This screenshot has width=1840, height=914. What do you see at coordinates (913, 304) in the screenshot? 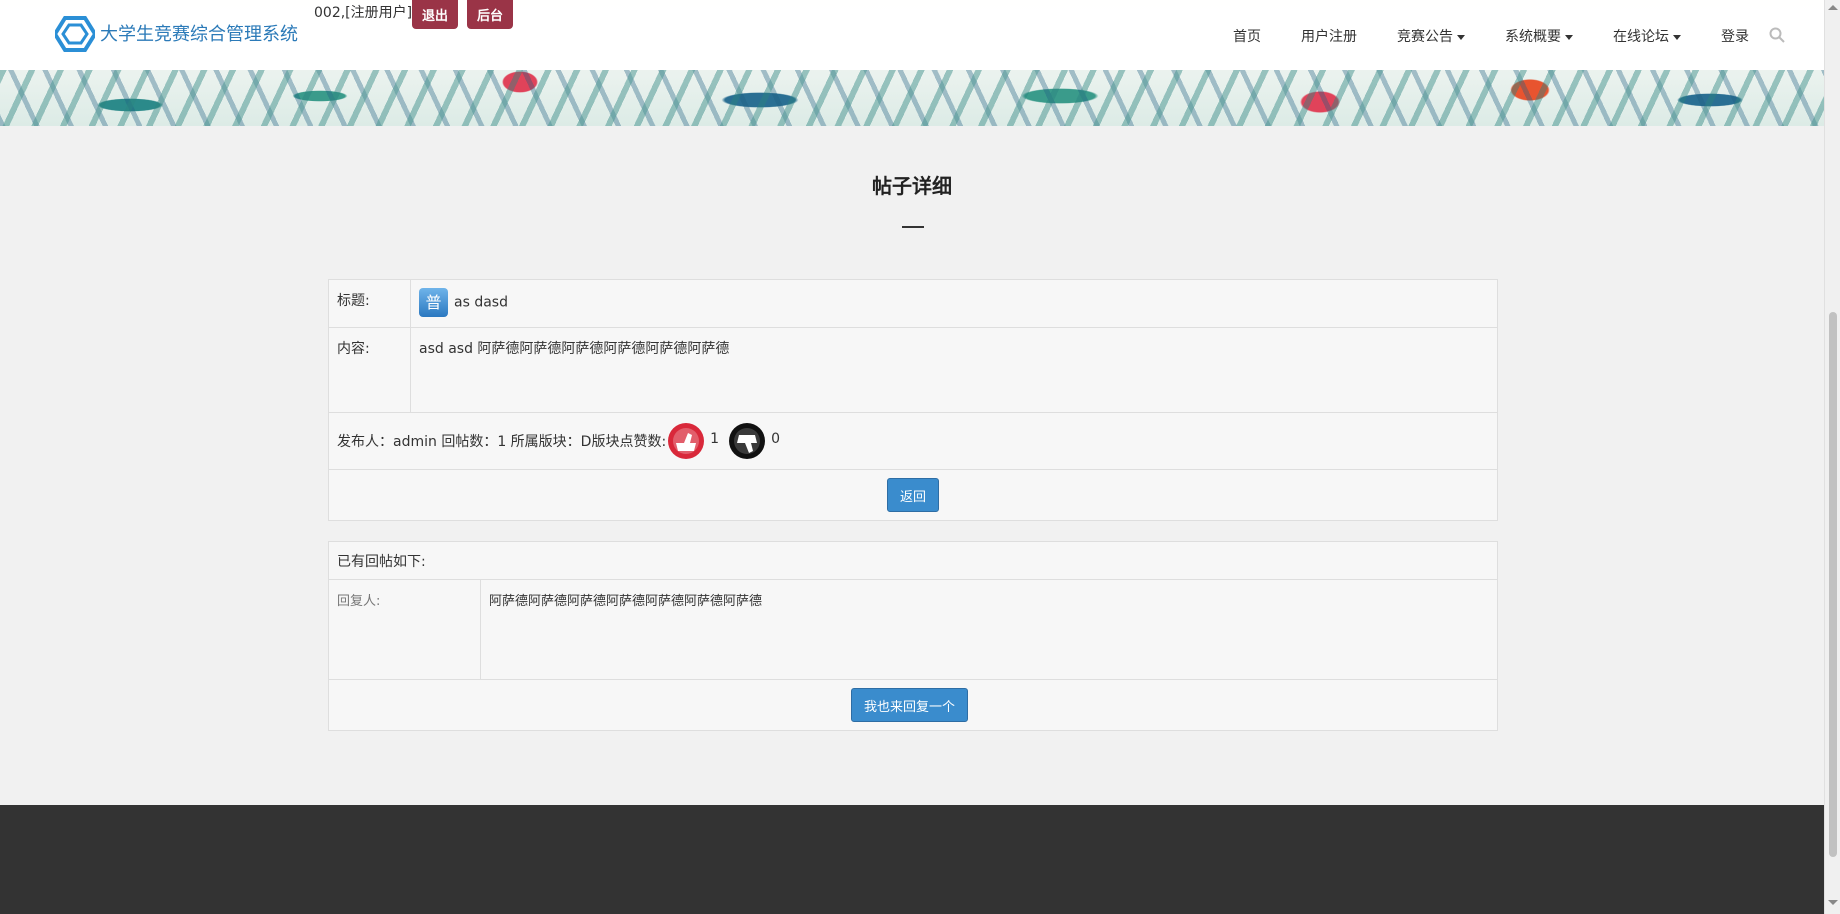
I see `post-title-row: 标题: 普 as dasd` at bounding box center [913, 304].